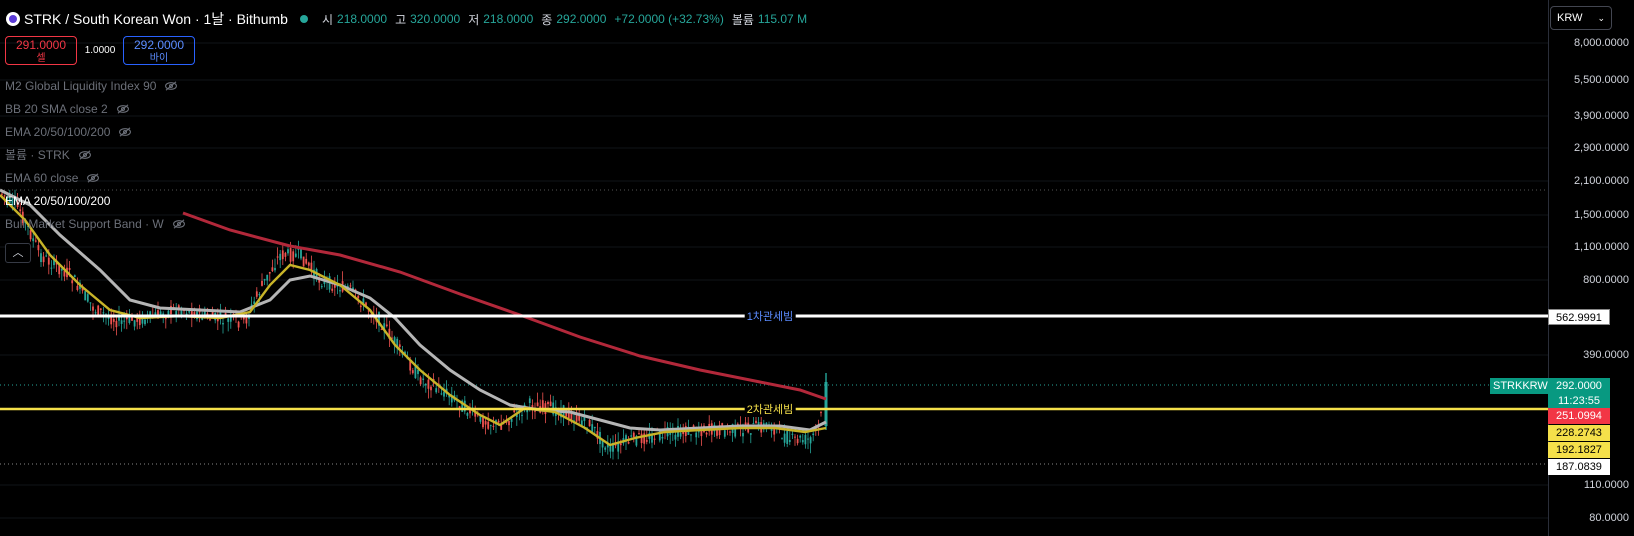  What do you see at coordinates (1579, 450) in the screenshot?
I see `ema-yellow2-price-label: 192.1827` at bounding box center [1579, 450].